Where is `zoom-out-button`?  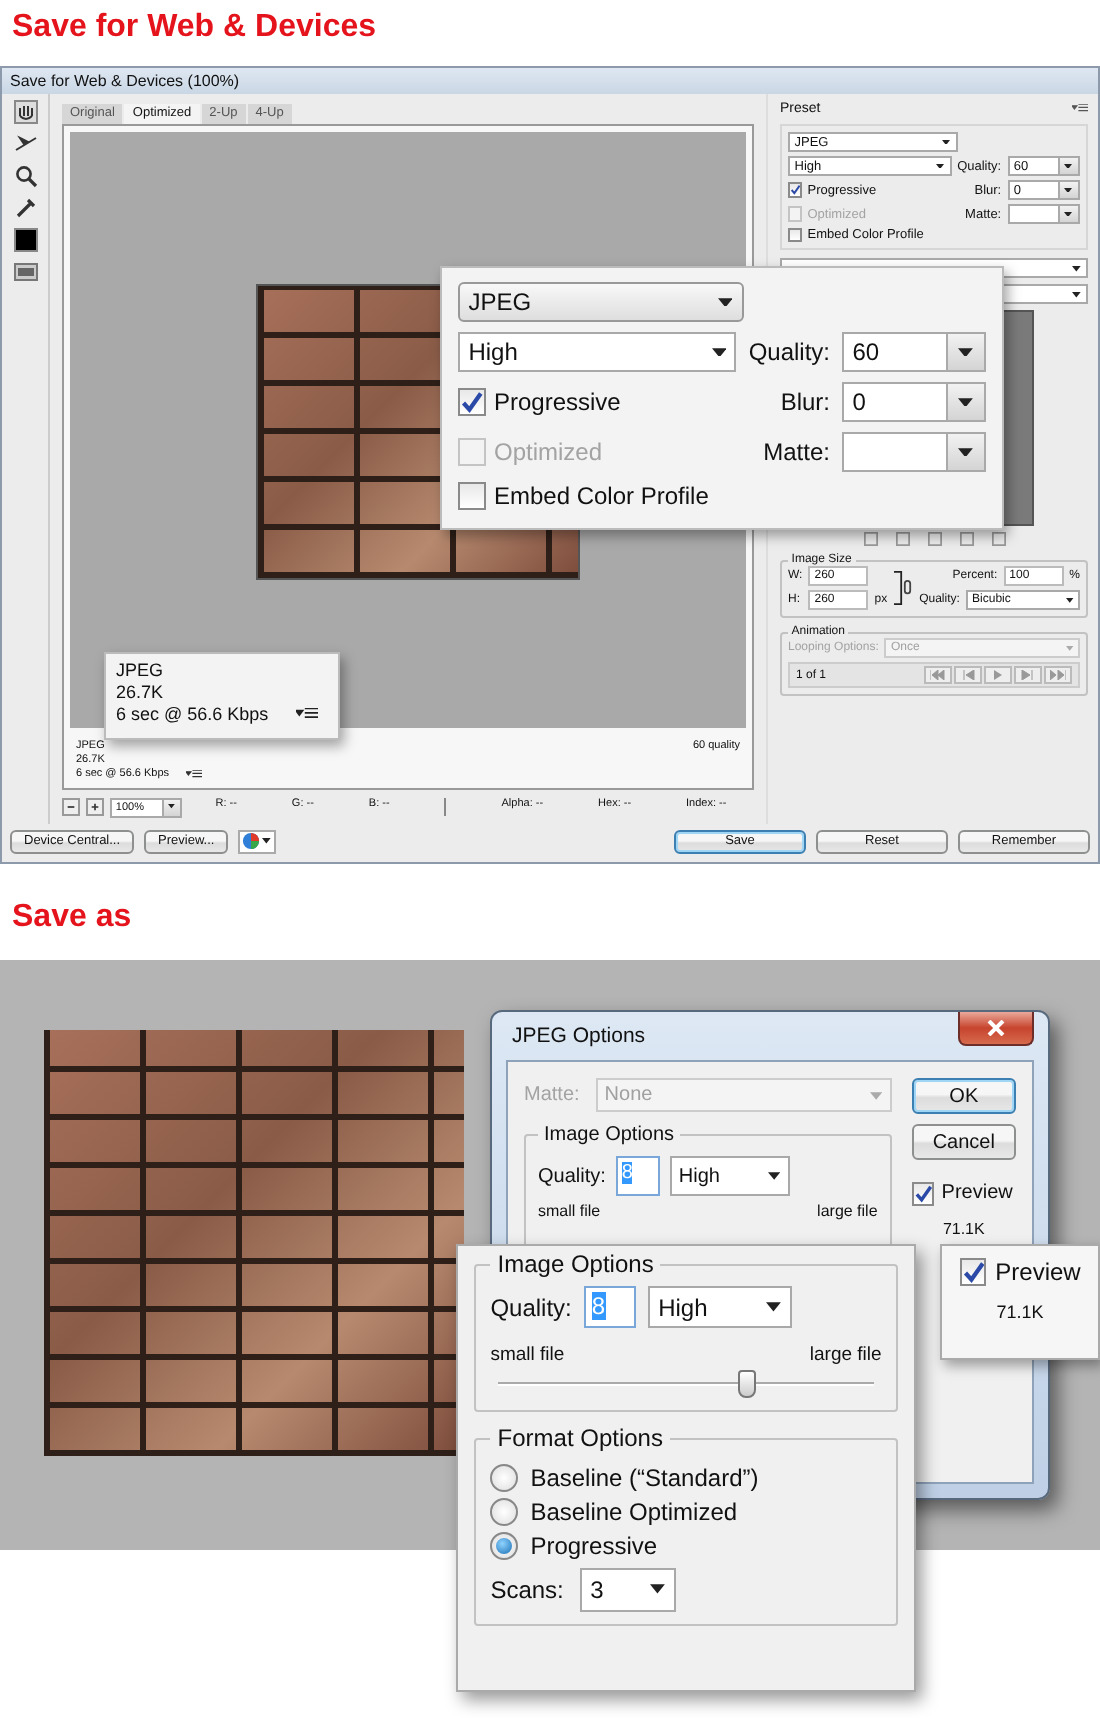 zoom-out-button is located at coordinates (71, 807).